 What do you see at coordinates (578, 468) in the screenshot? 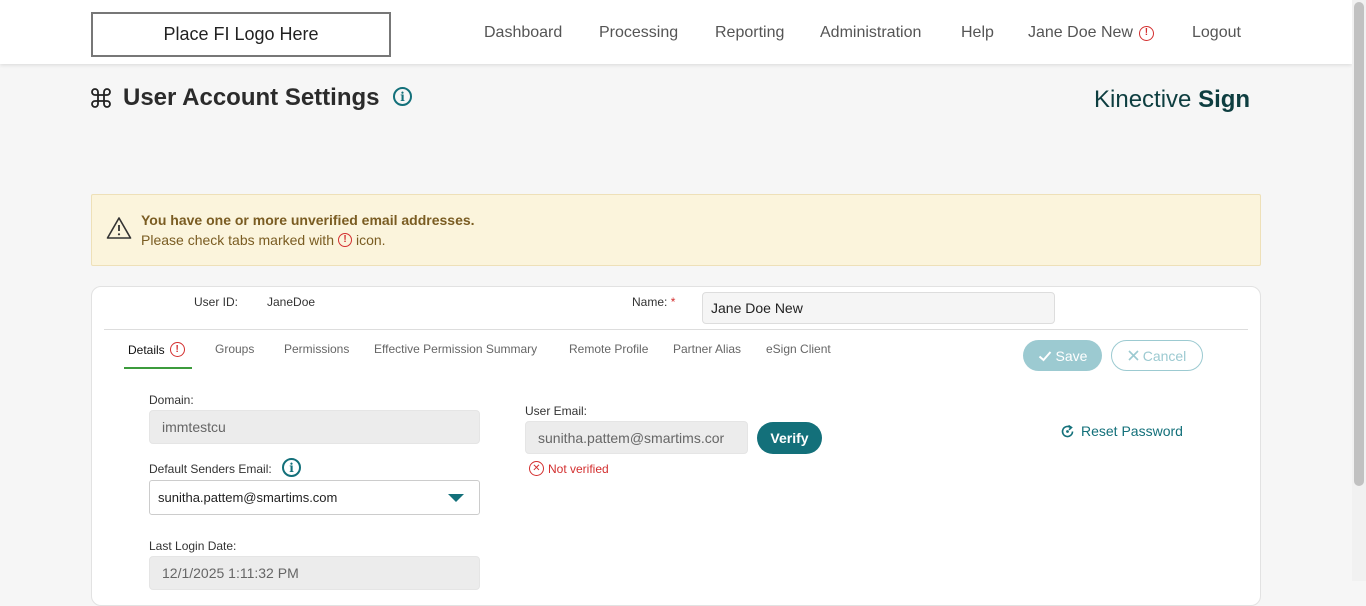
I see `not-verified-text: Not verified` at bounding box center [578, 468].